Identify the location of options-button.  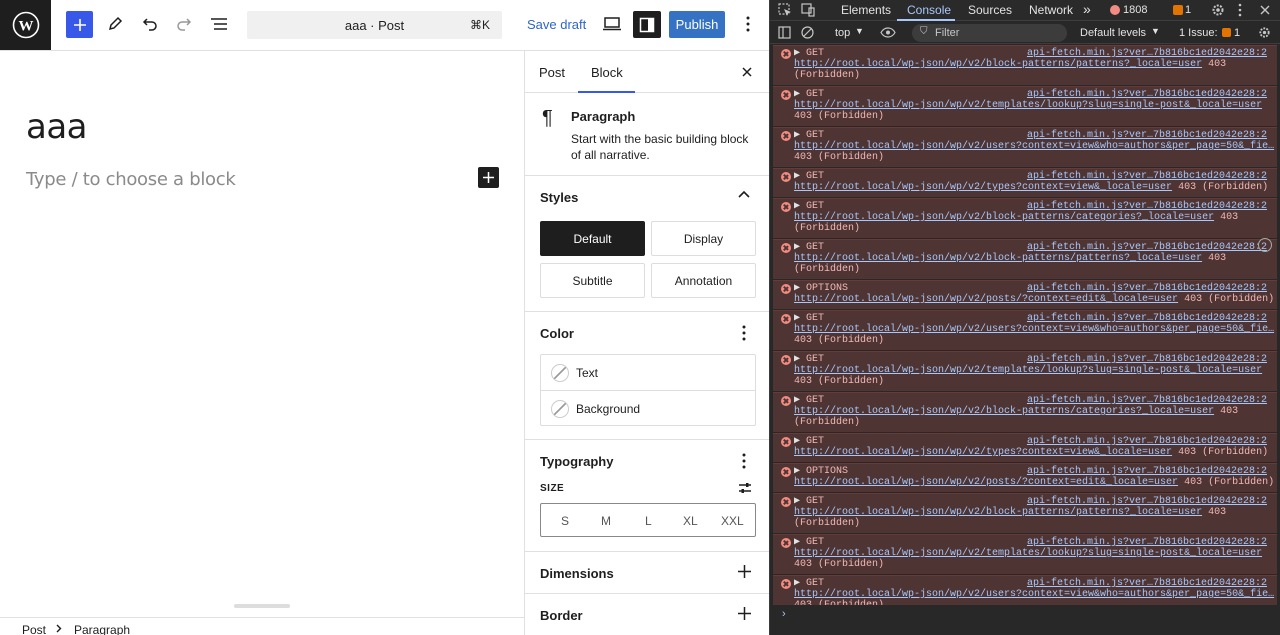
(748, 24).